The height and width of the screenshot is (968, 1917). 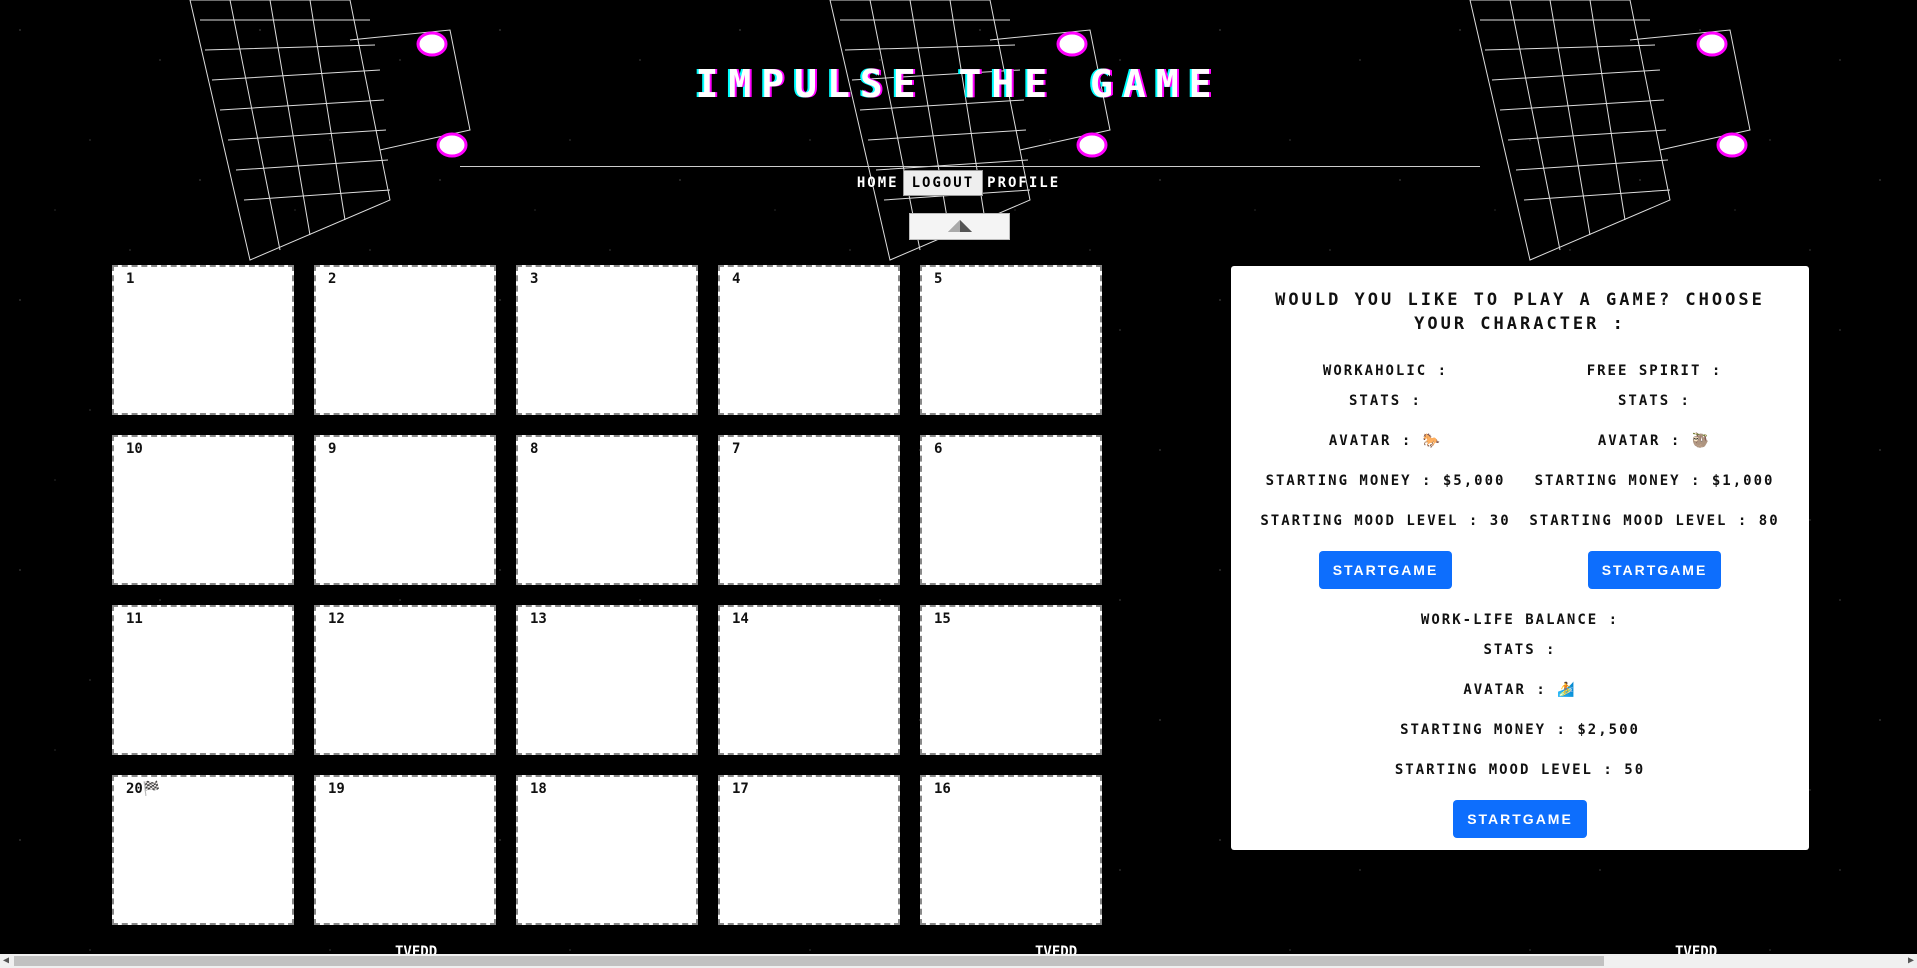 I want to click on nav-profile-link: PROFILE, so click(x=1023, y=183).